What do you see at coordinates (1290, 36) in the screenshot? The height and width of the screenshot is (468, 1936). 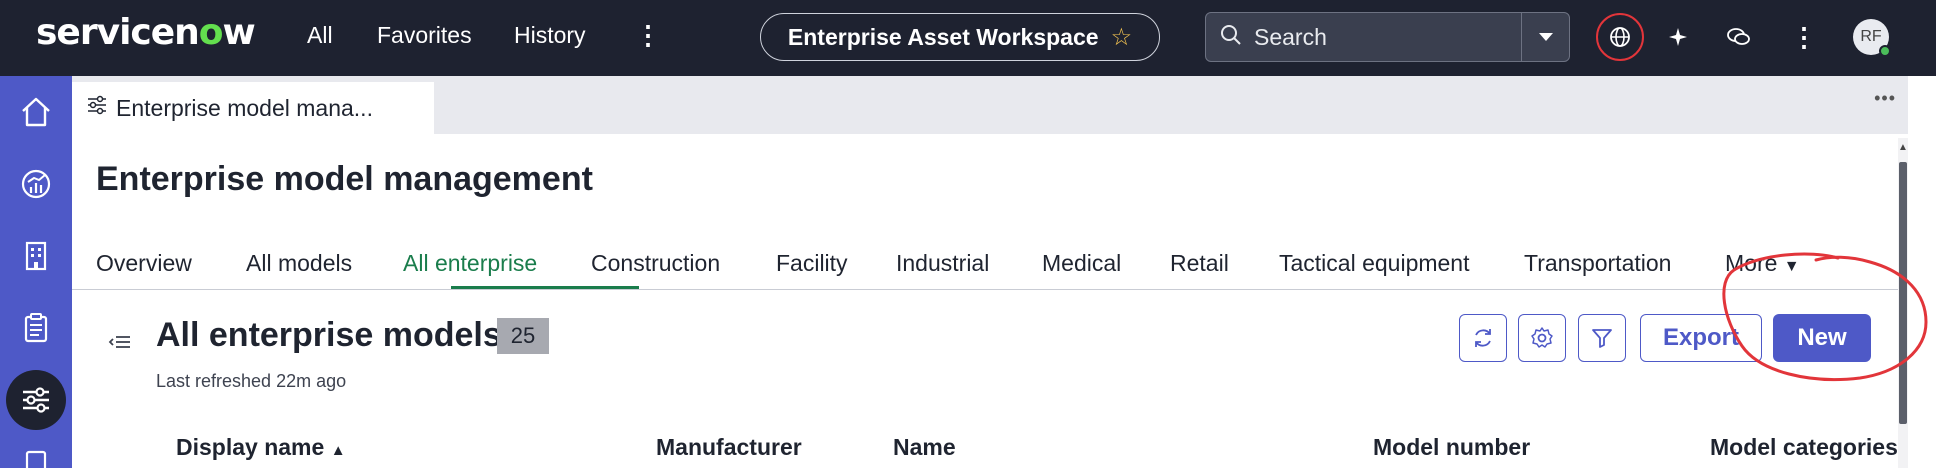 I see `search-placeholder: Search` at bounding box center [1290, 36].